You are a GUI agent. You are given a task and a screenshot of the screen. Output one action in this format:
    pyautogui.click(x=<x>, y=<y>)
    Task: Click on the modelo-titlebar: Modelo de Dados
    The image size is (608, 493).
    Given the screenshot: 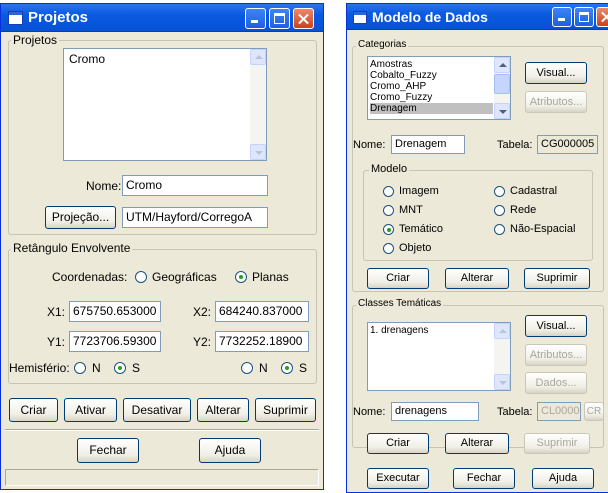 What is the action you would take?
    pyautogui.click(x=477, y=17)
    